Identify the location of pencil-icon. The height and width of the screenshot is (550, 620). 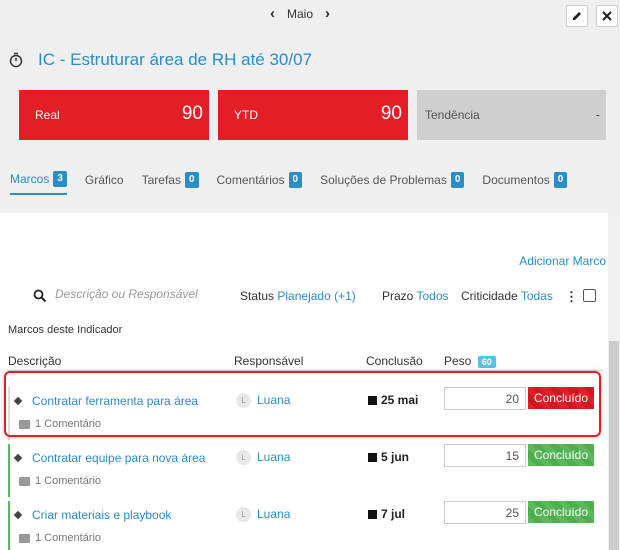
(577, 16).